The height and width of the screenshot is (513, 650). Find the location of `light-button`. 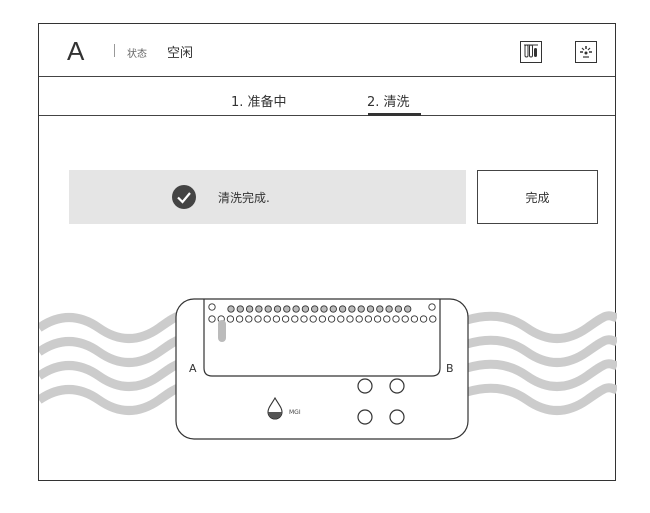

light-button is located at coordinates (586, 52).